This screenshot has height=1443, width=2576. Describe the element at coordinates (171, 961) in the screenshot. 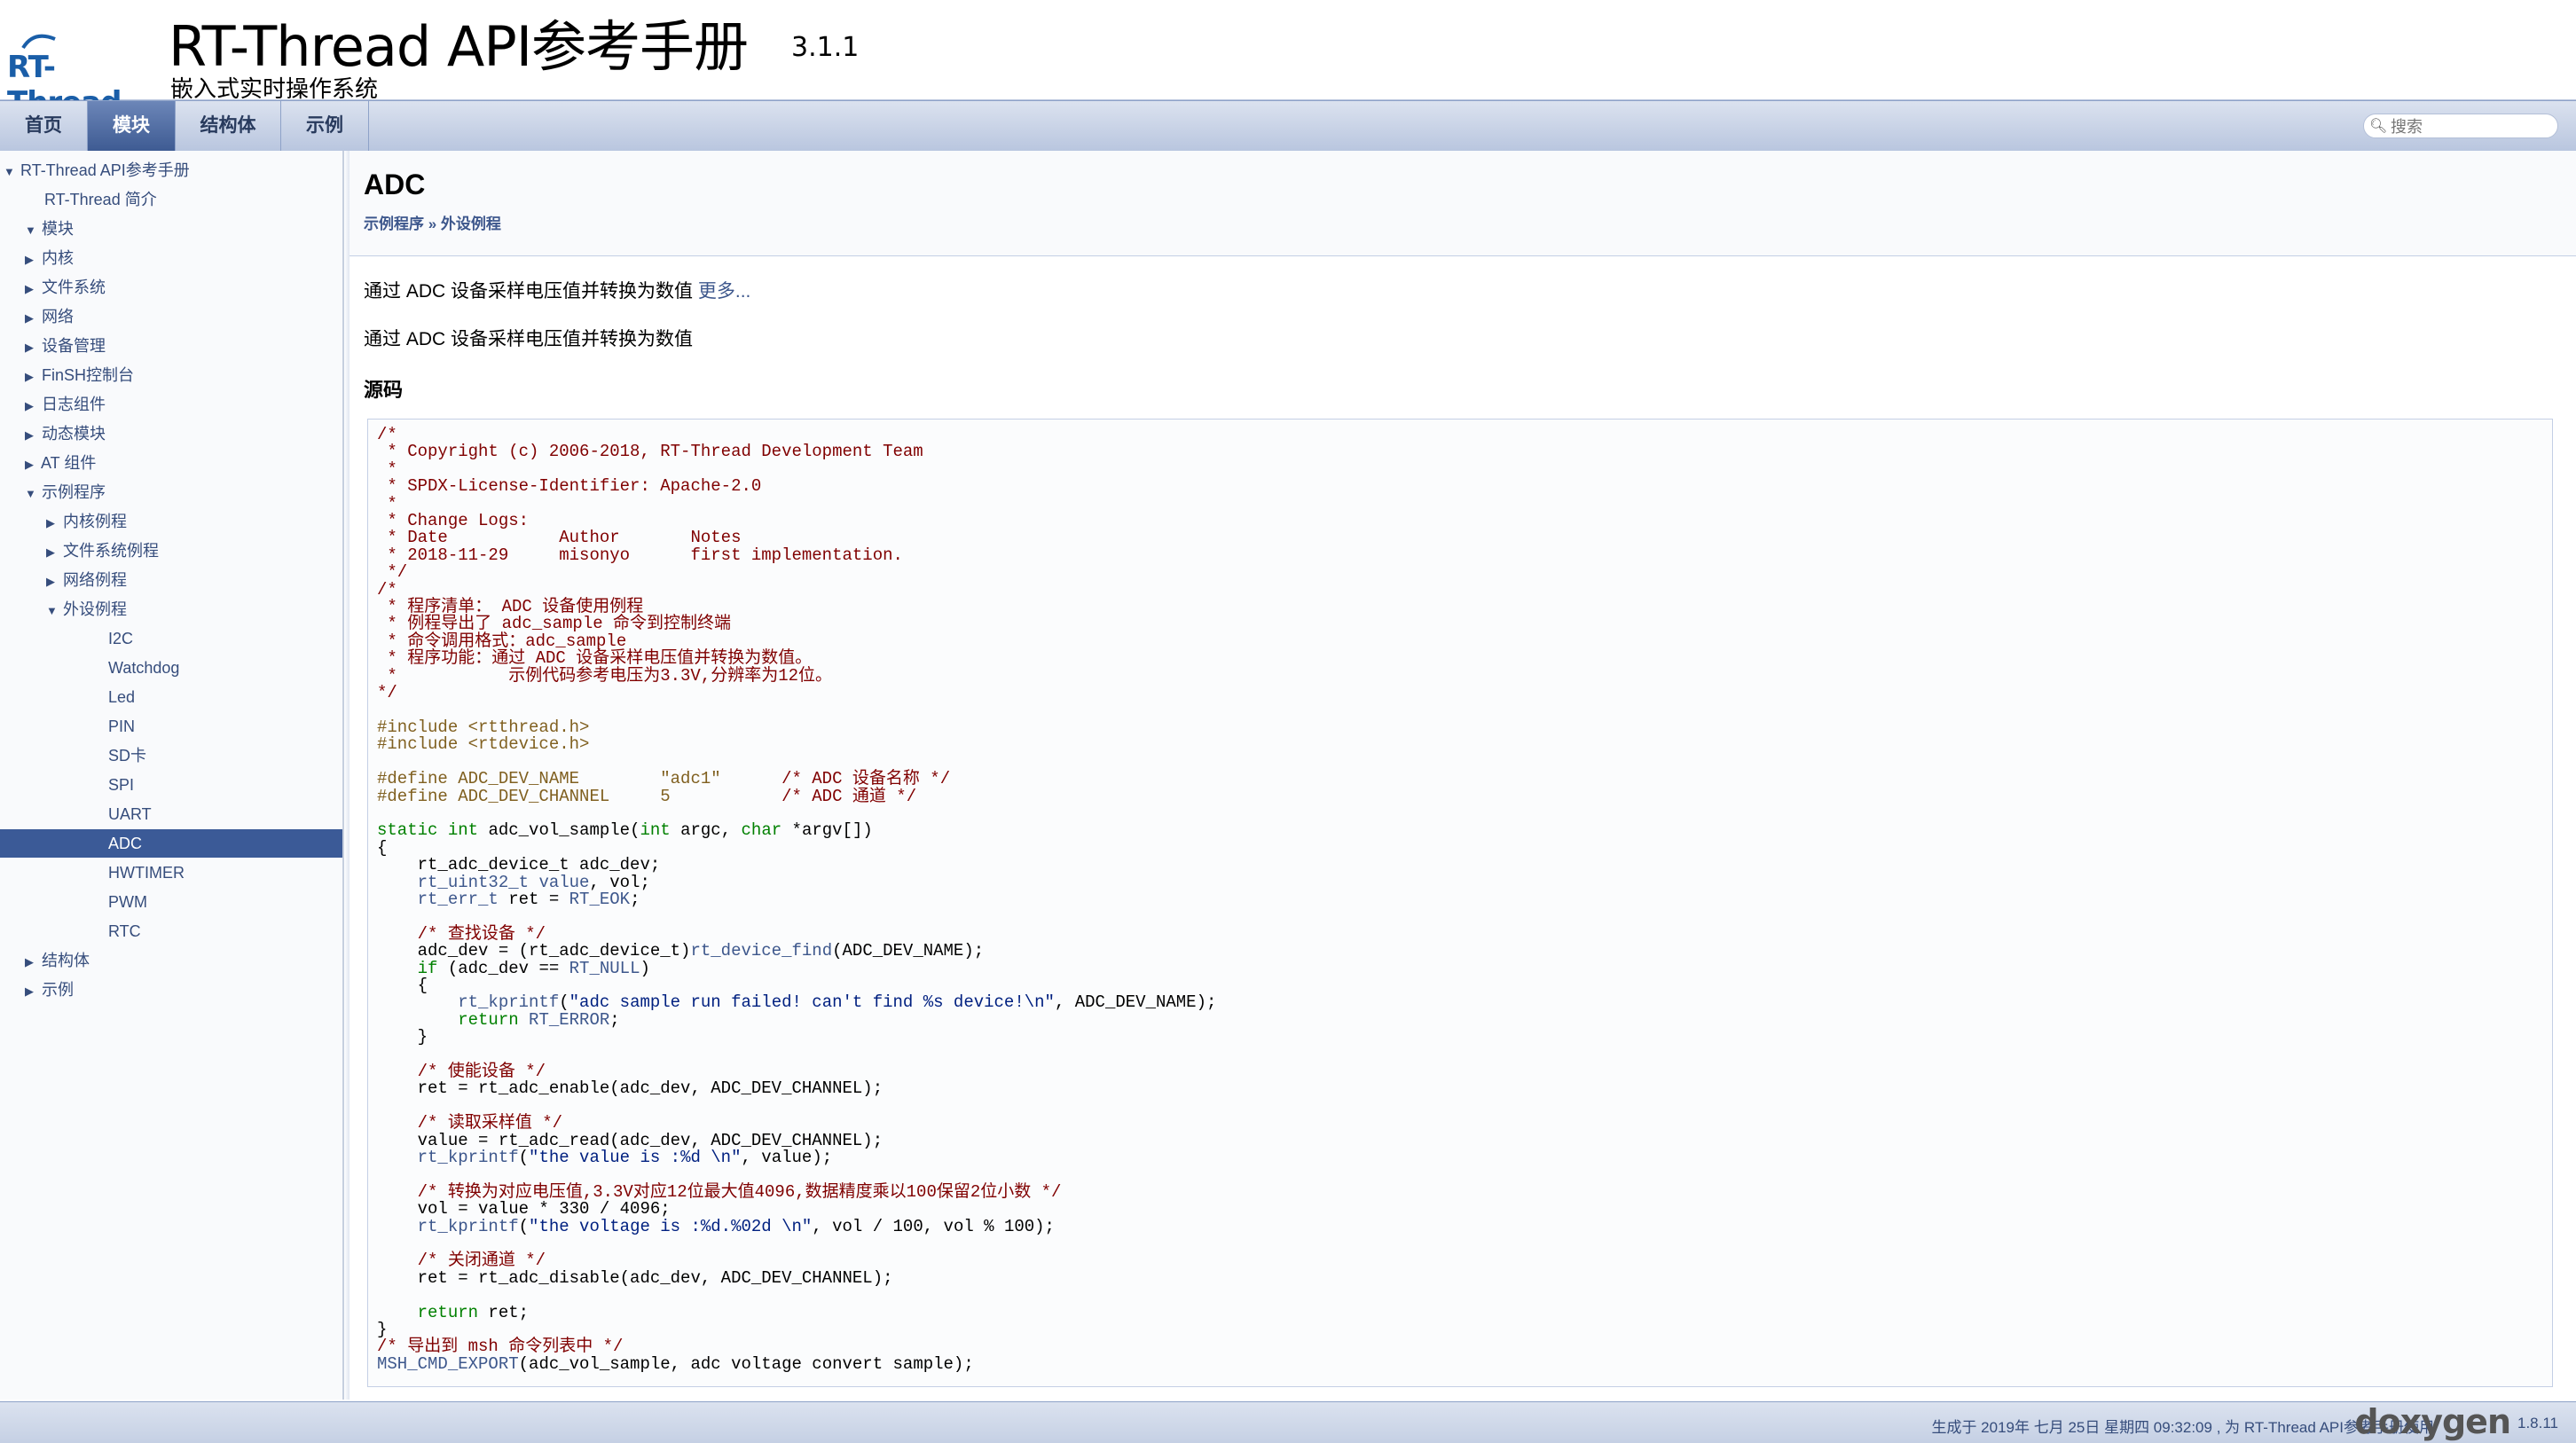

I see `nav-tree-item: ▶ 结构体` at that location.